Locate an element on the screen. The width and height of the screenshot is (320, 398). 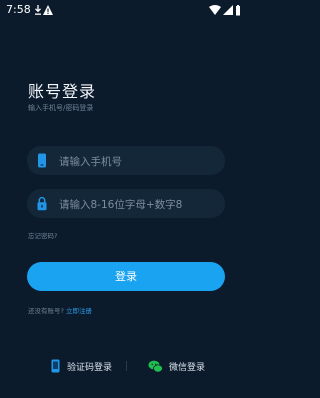
alert-icon is located at coordinates (48, 10).